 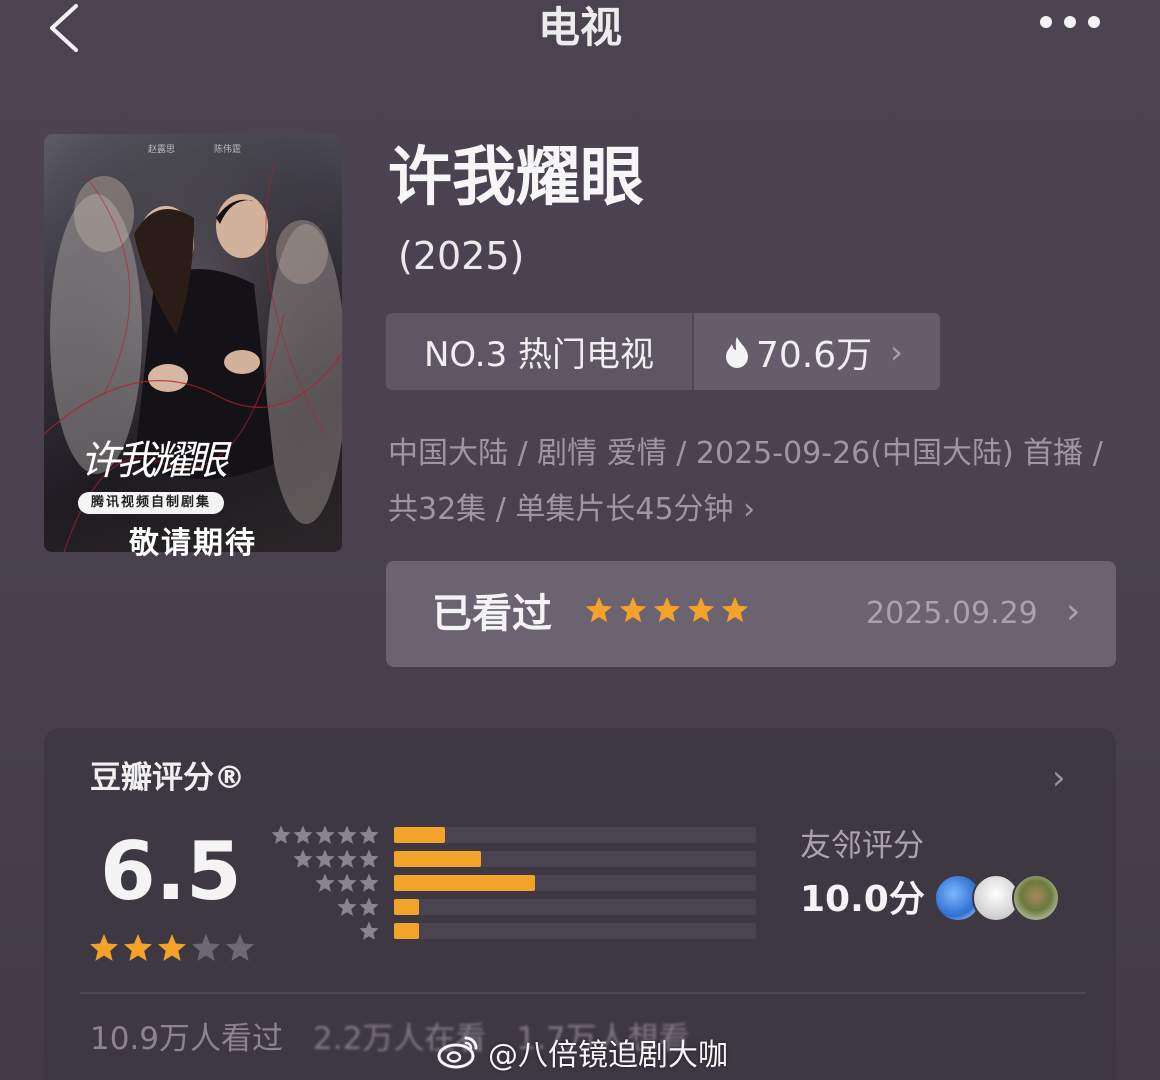 I want to click on rank-badge: NO.3 热门电视 70.6万 ›, so click(x=663, y=351).